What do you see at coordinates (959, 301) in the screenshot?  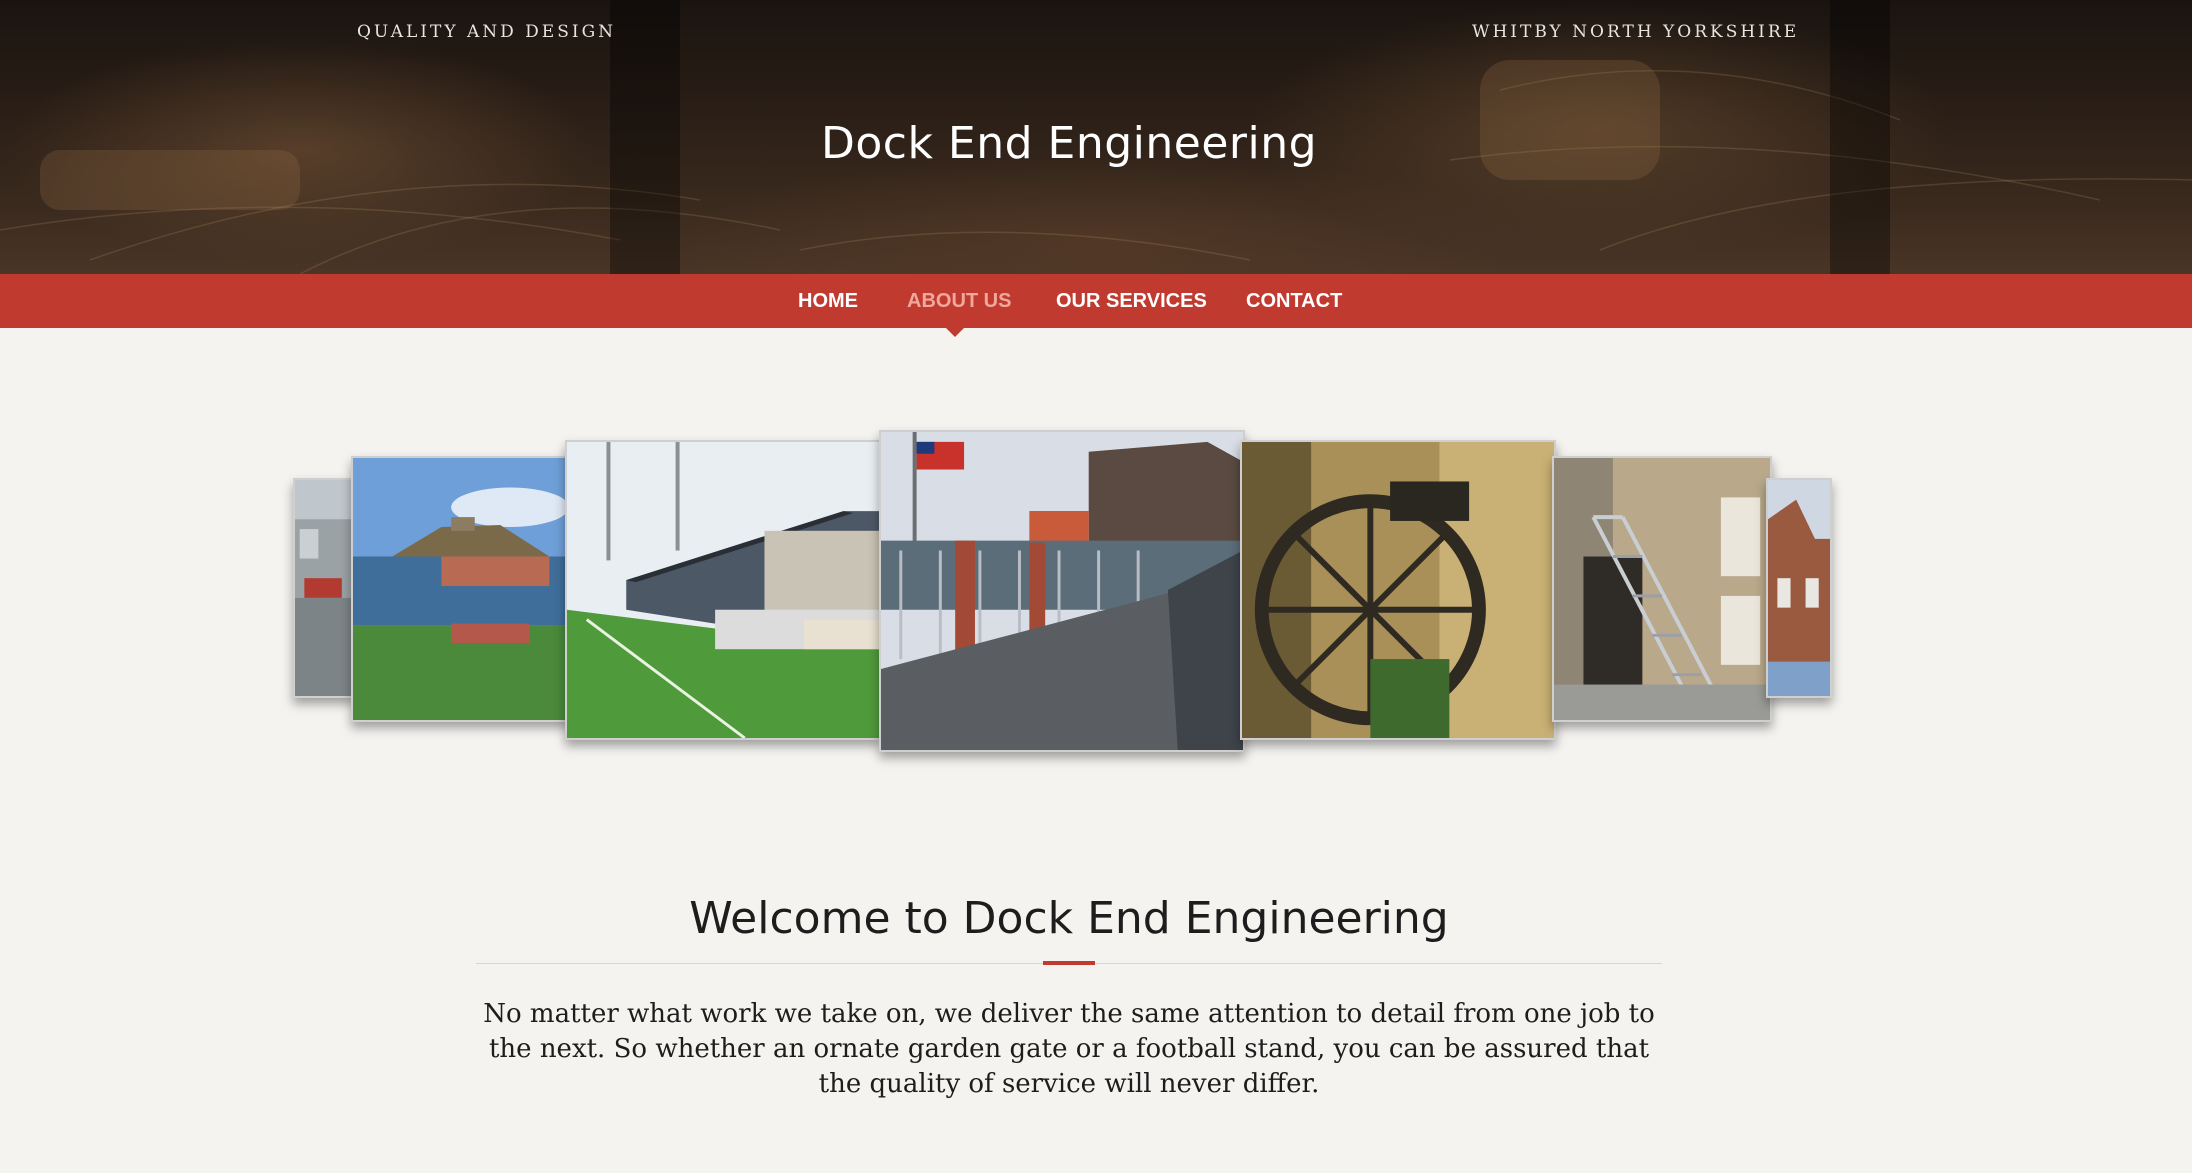 I see `nav-item-about-us: ABOUT US` at bounding box center [959, 301].